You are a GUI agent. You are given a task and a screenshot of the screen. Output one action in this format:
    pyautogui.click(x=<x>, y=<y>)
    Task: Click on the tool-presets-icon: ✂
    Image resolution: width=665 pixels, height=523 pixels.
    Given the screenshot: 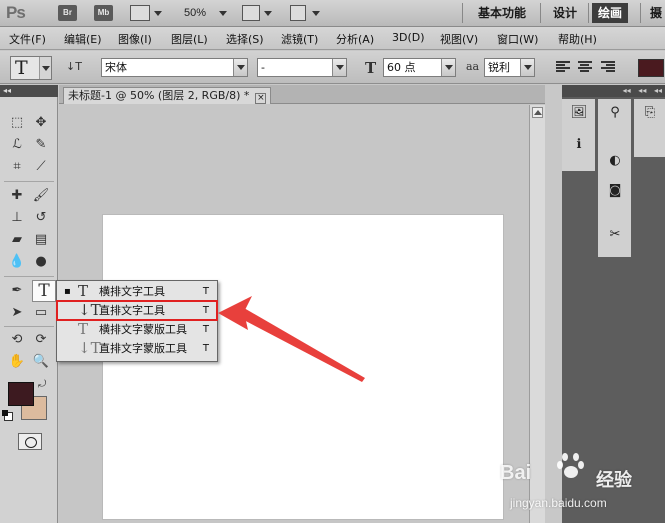 What is the action you would take?
    pyautogui.click(x=615, y=241)
    